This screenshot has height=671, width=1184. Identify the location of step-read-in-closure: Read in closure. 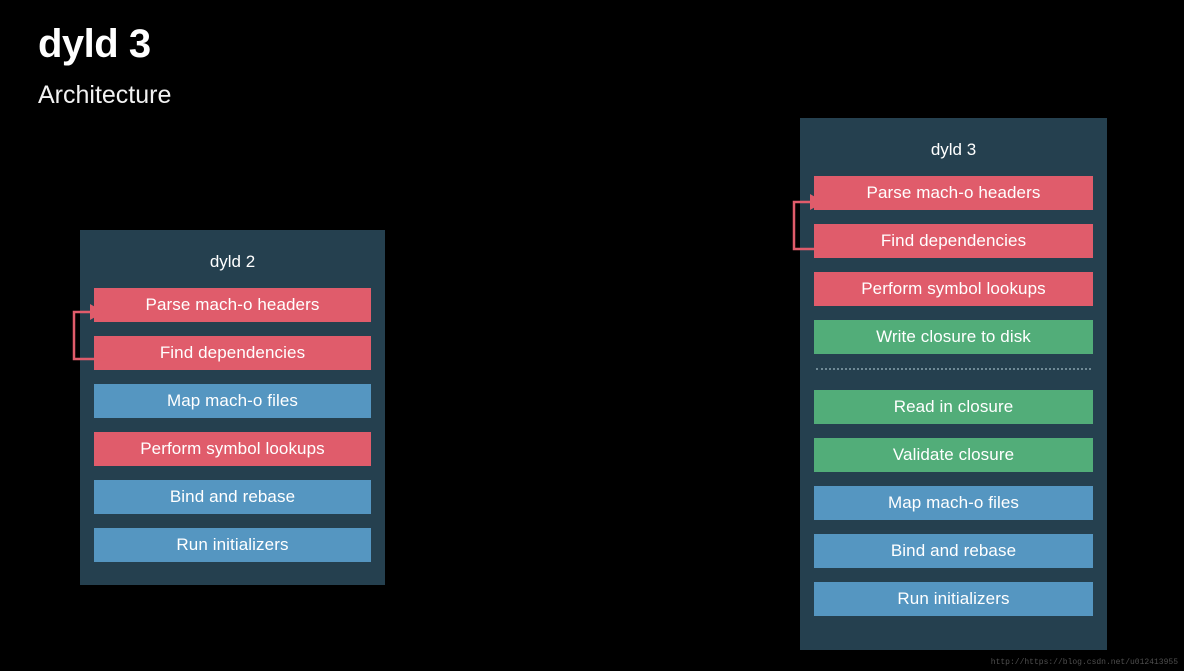
(953, 407).